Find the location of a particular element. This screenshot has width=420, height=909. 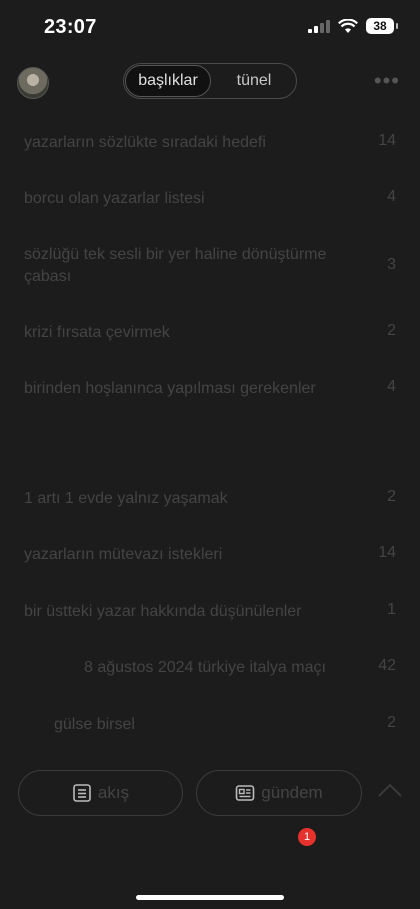

wifi-icon is located at coordinates (348, 25).